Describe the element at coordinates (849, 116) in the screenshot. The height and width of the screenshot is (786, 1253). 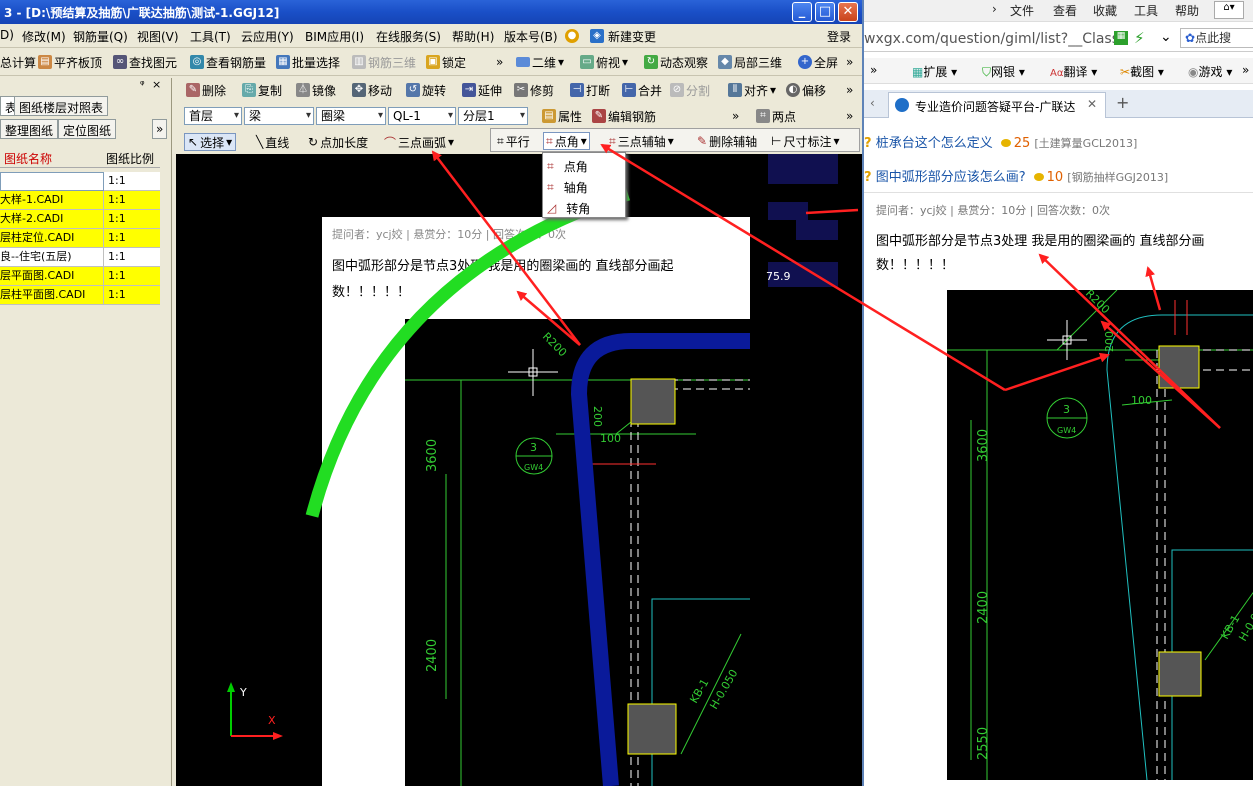
I see `more-chevron-5: »` at that location.